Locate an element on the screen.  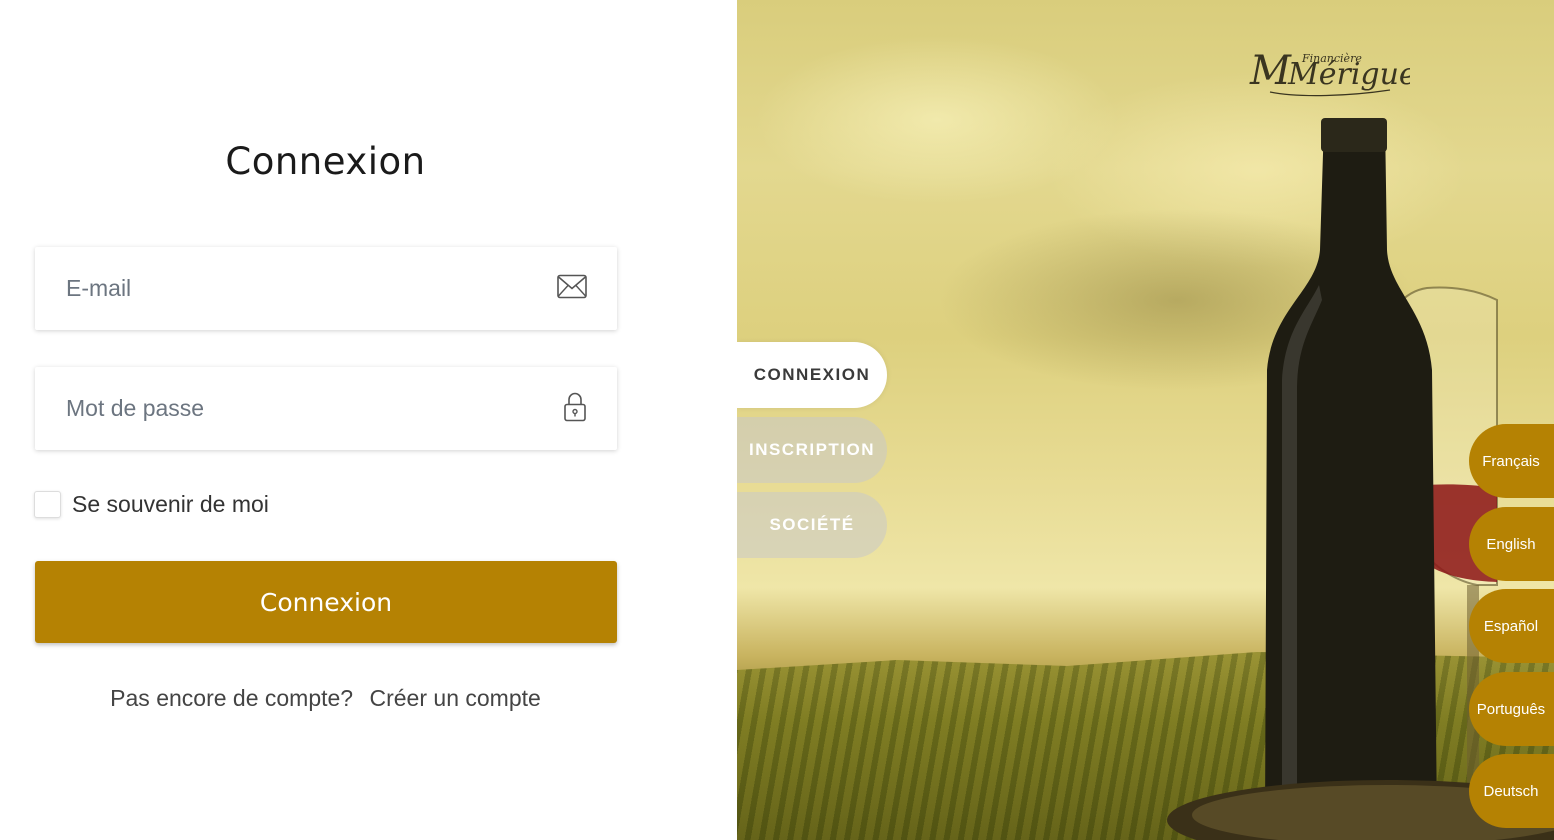
remember-me: Se souvenir de moi is located at coordinates (151, 504).